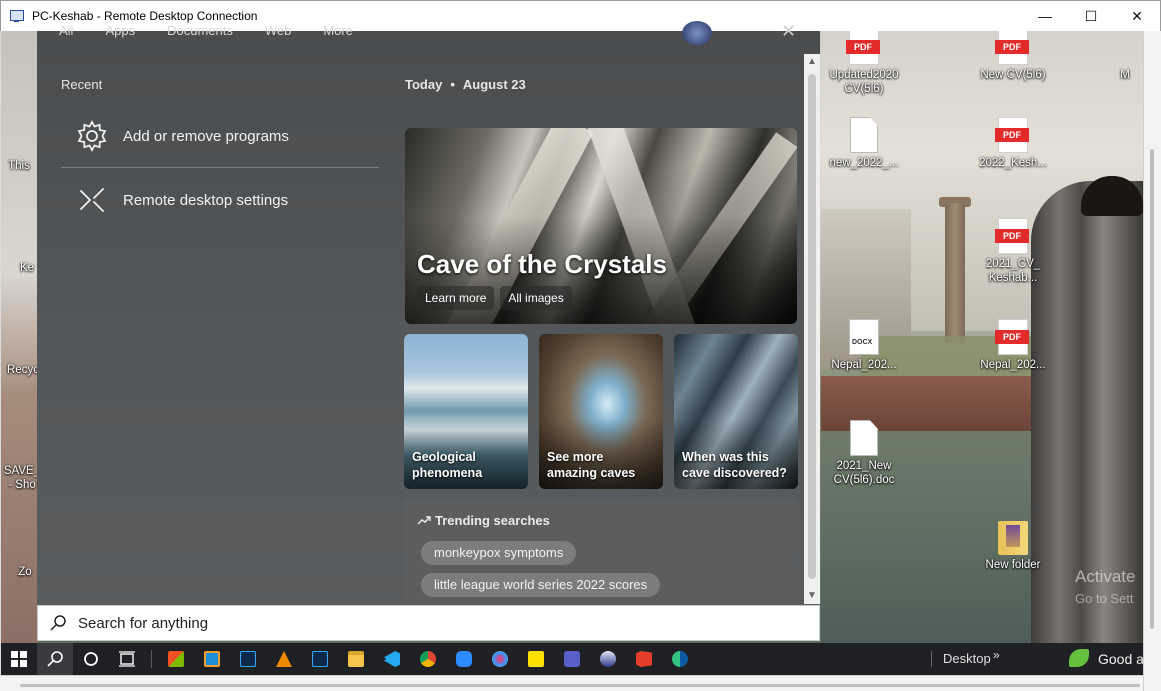 This screenshot has height=691, width=1161. I want to click on tab-more: More, so click(338, 30).